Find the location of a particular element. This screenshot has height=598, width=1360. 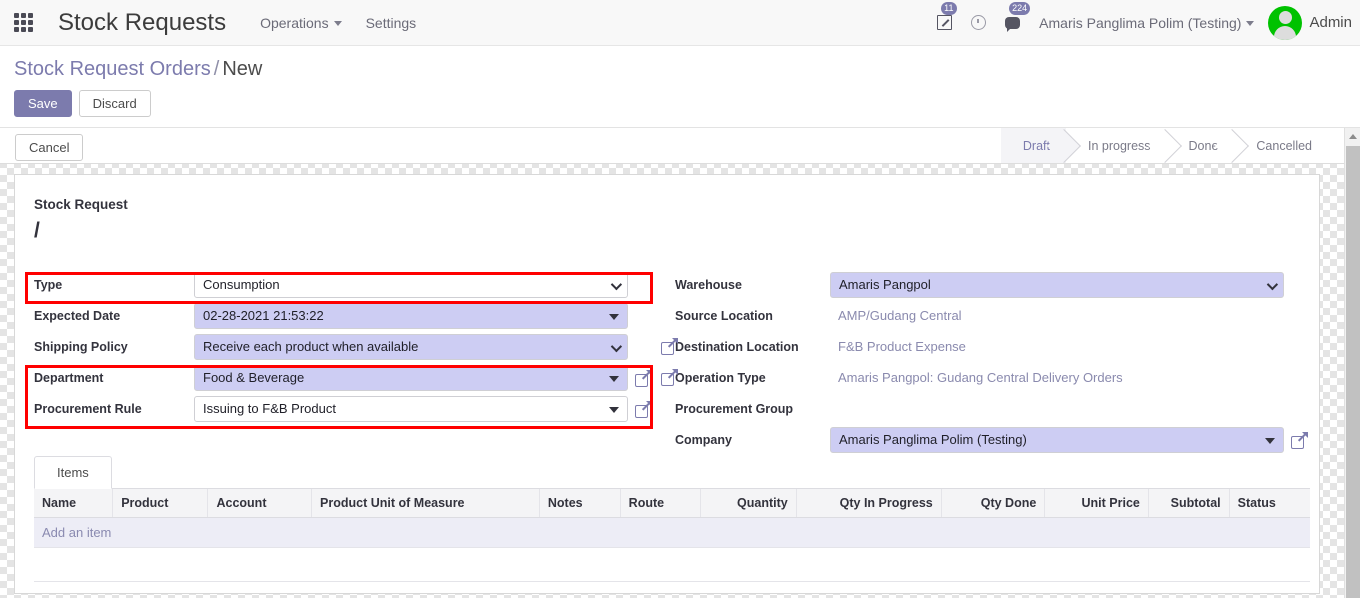

breadcrumb: Stock Request Orders / New is located at coordinates (138, 69).